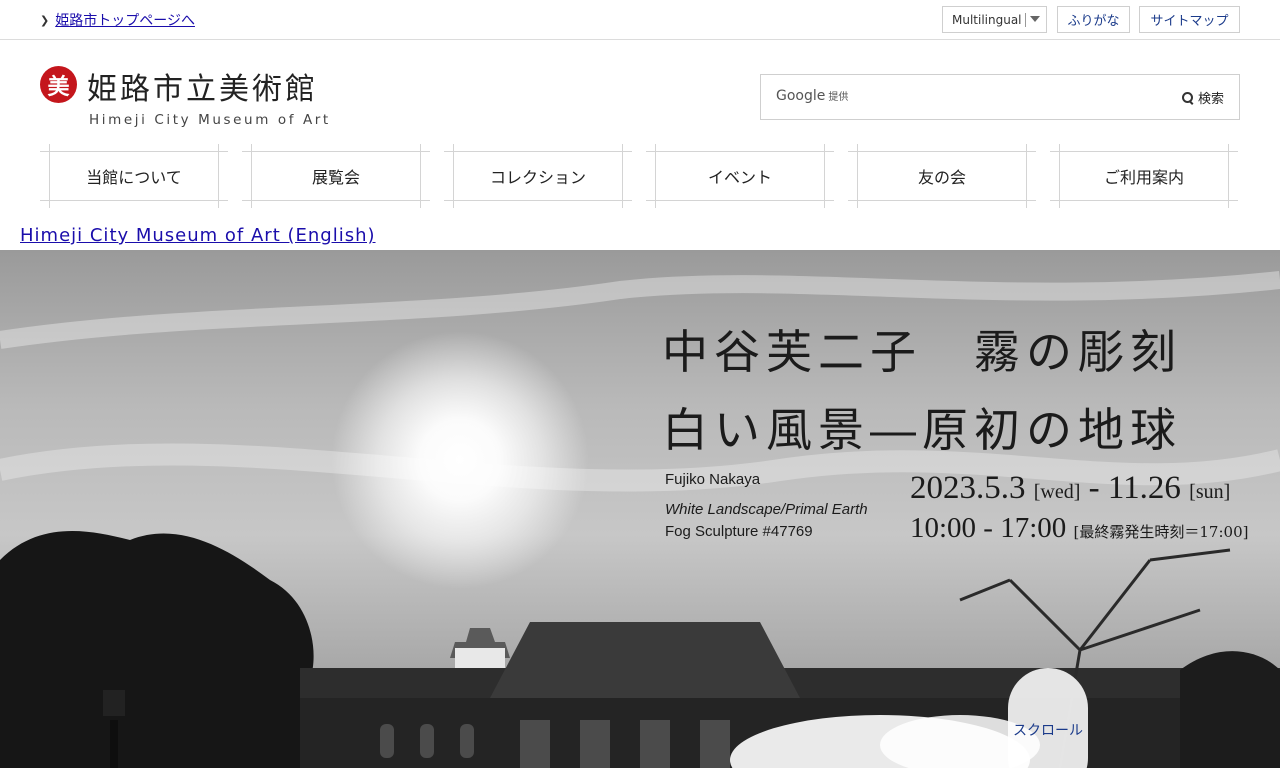 The image size is (1280, 768). Describe the element at coordinates (987, 19) in the screenshot. I see `language-select-label: Multilingual` at that location.